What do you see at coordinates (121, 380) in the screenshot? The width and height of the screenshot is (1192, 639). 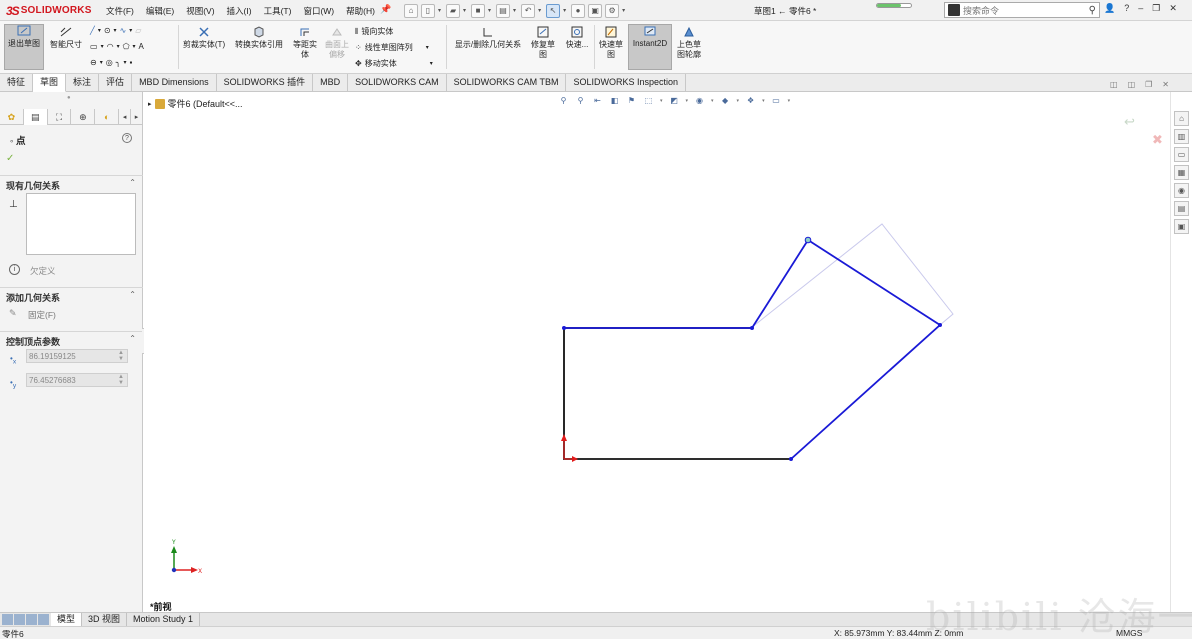 I see `y-spinner-icon: ▲ ▼` at bounding box center [121, 380].